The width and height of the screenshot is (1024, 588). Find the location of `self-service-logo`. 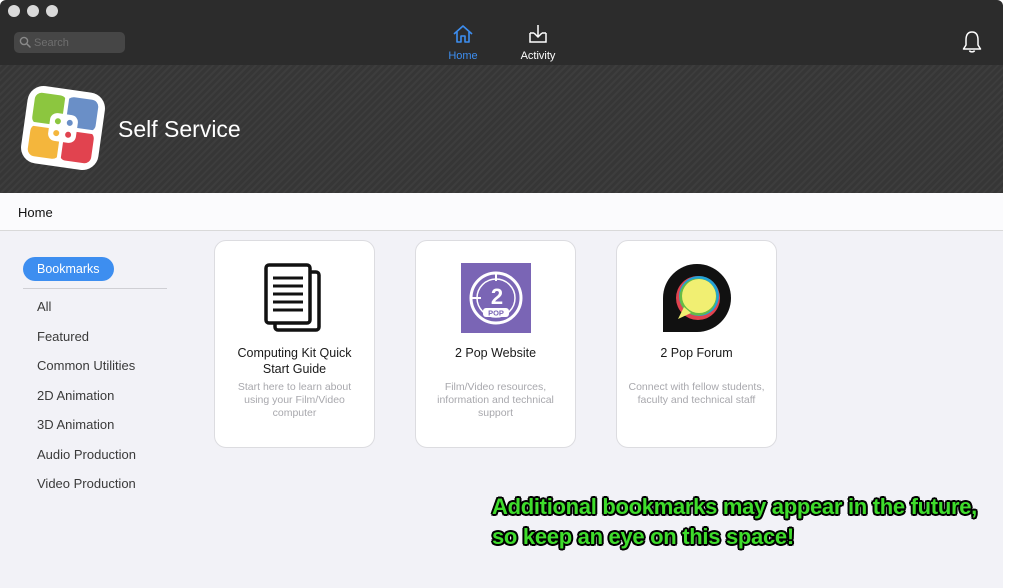

self-service-logo is located at coordinates (63, 128).